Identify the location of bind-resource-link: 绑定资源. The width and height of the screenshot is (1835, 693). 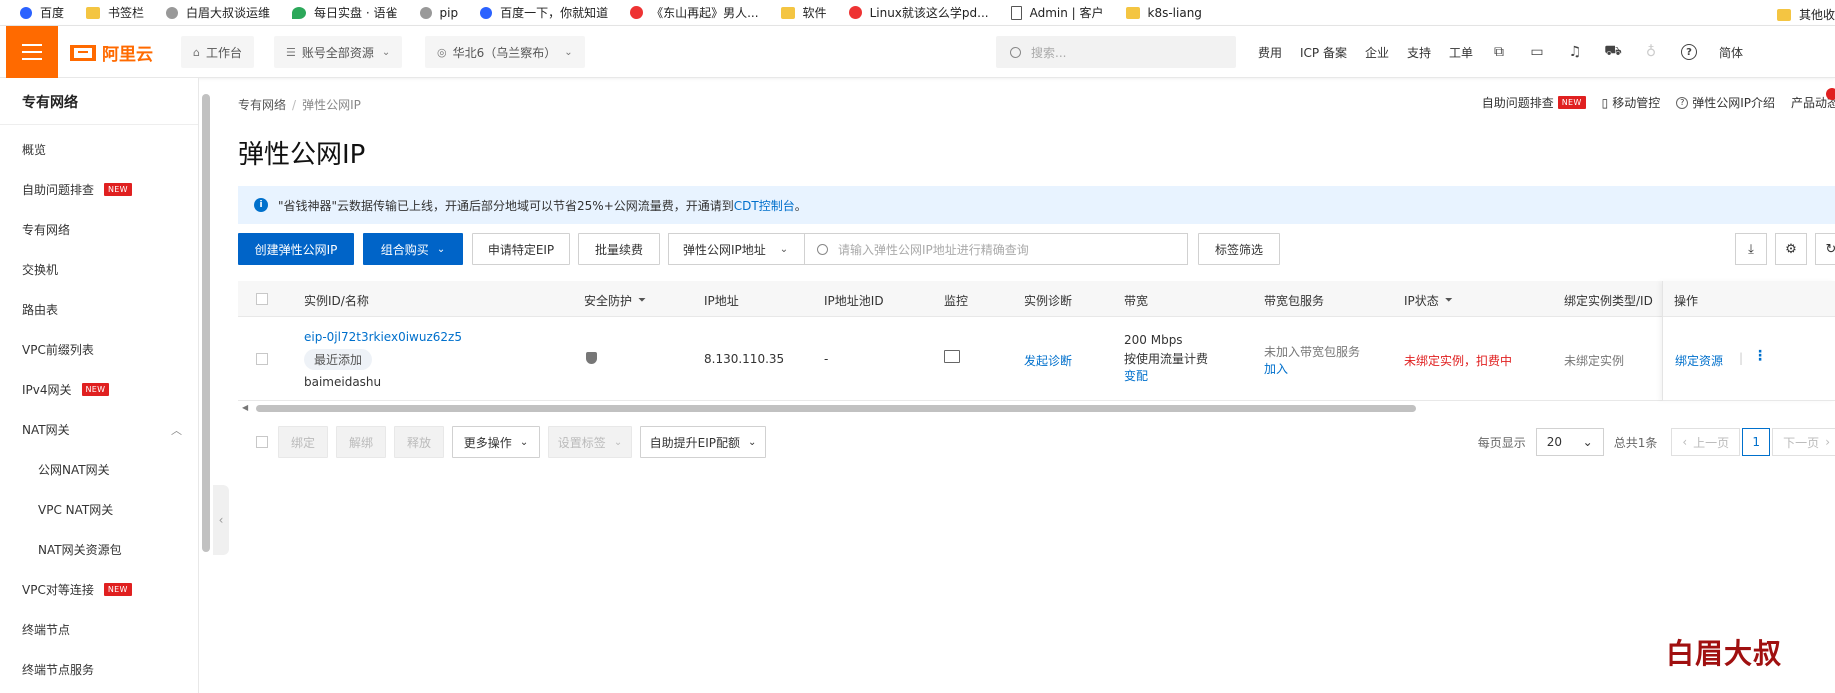
(1699, 360).